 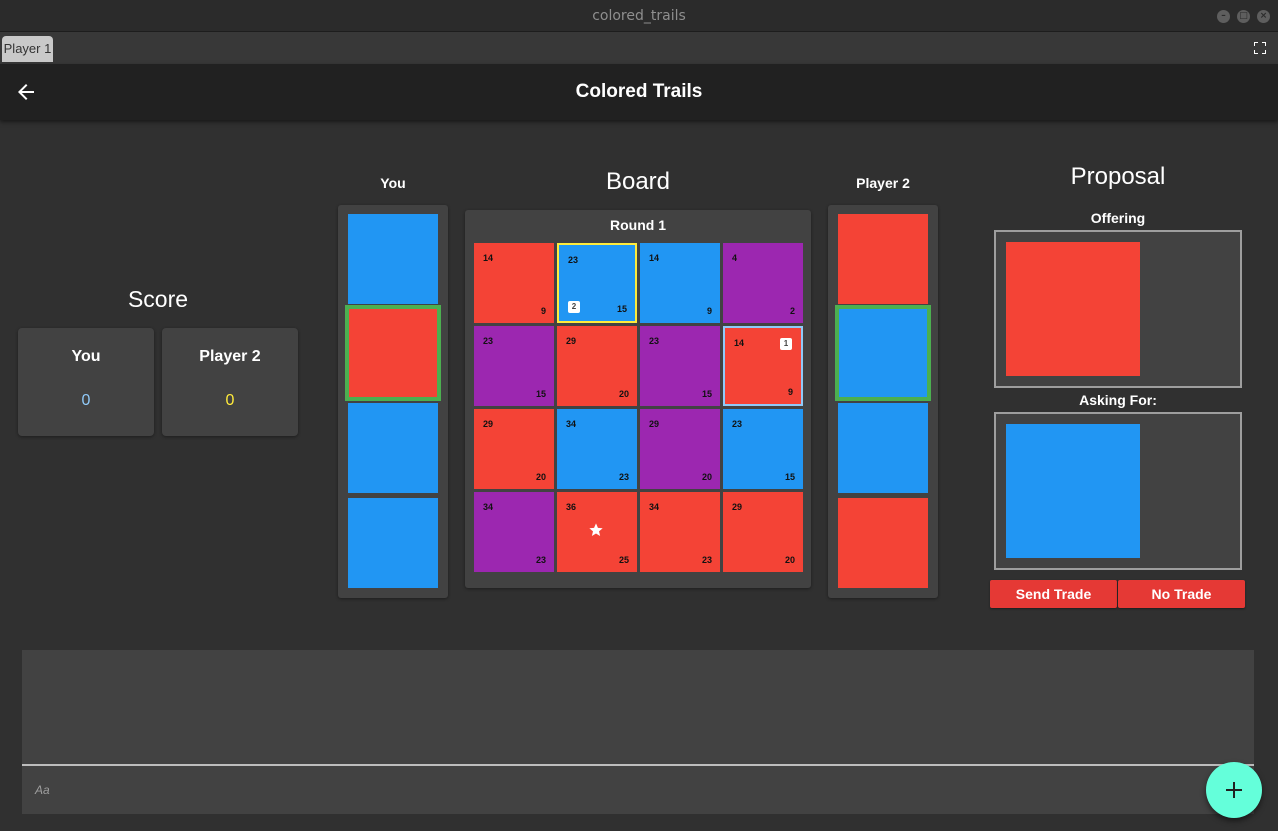 I want to click on score-heading: Score, so click(x=158, y=299).